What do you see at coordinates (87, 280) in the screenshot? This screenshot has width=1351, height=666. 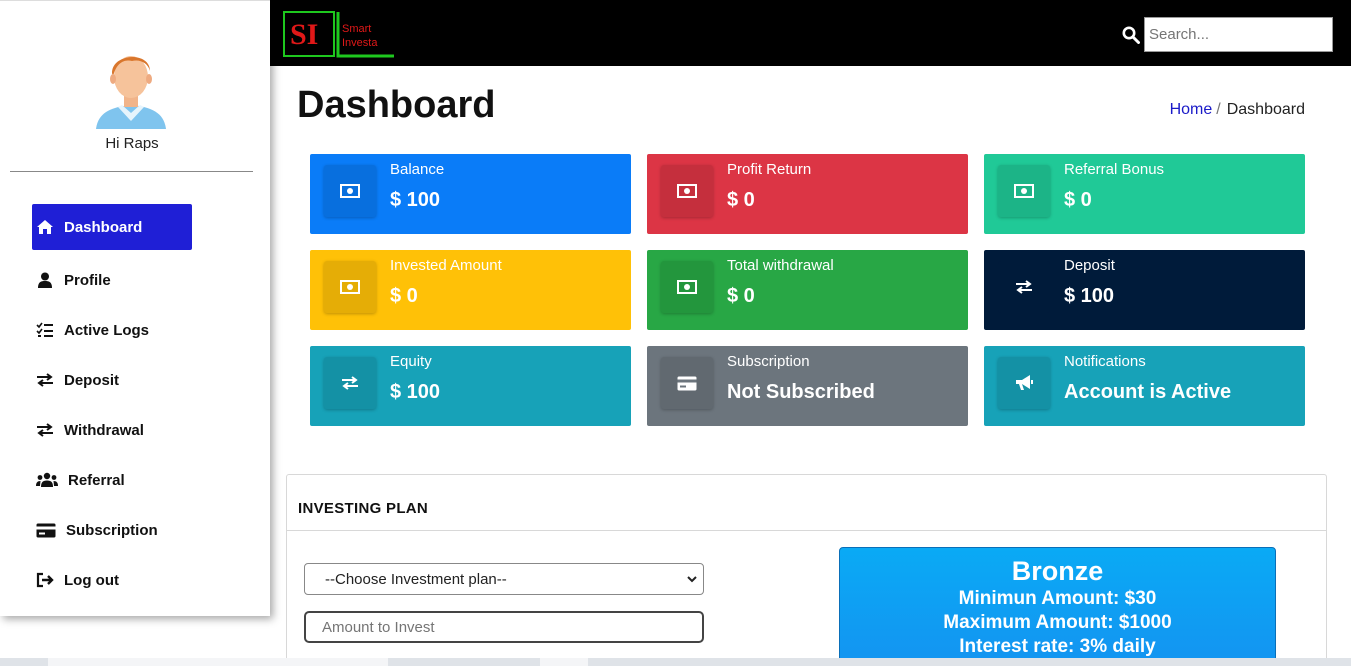 I see `sidebar-item-label: Profile` at bounding box center [87, 280].